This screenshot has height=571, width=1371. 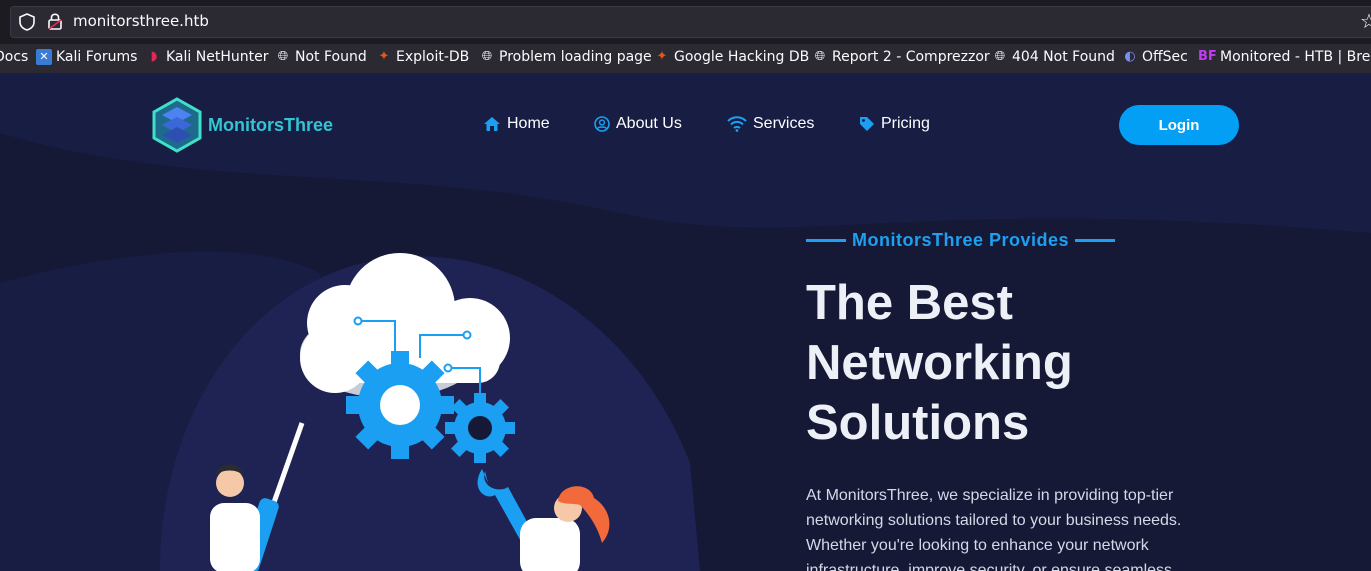 I want to click on bookmark-label: Kali NetHunter, so click(x=217, y=57).